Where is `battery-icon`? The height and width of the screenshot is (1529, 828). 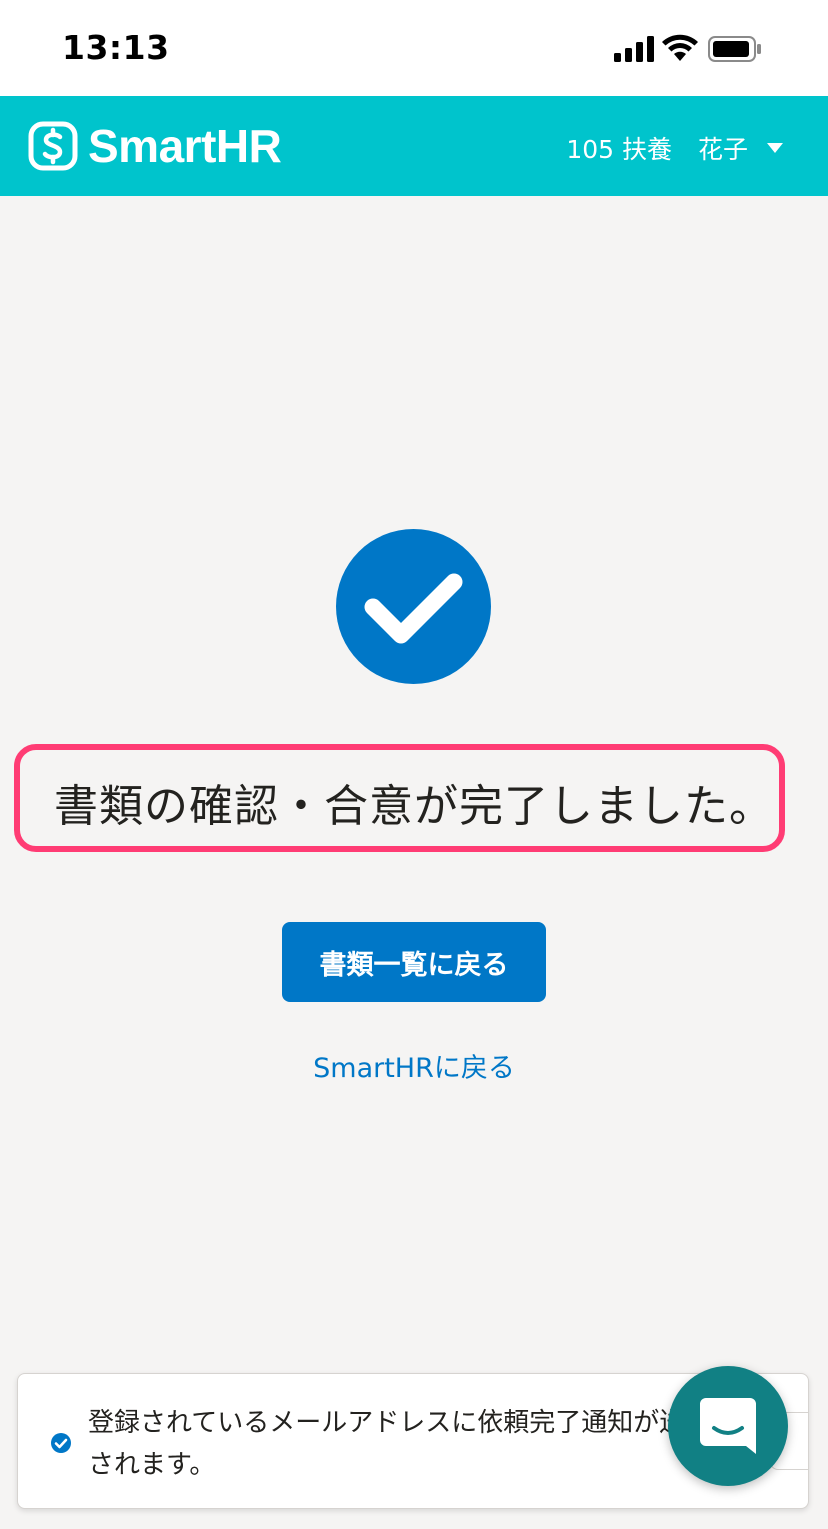
battery-icon is located at coordinates (734, 49).